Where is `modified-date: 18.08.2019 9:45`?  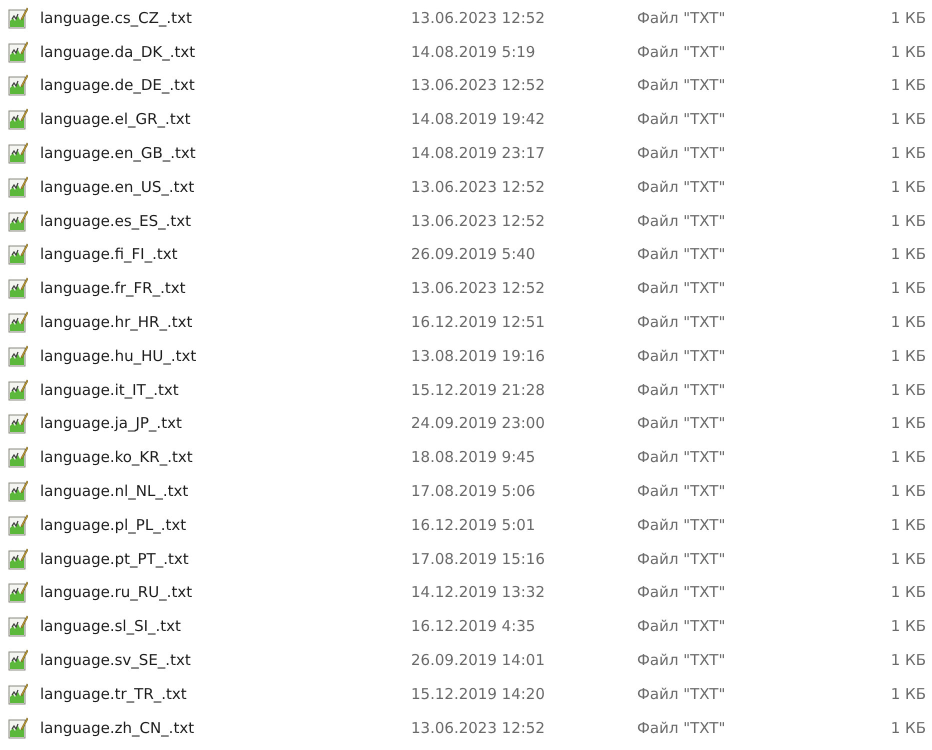 modified-date: 18.08.2019 9:45 is located at coordinates (473, 457).